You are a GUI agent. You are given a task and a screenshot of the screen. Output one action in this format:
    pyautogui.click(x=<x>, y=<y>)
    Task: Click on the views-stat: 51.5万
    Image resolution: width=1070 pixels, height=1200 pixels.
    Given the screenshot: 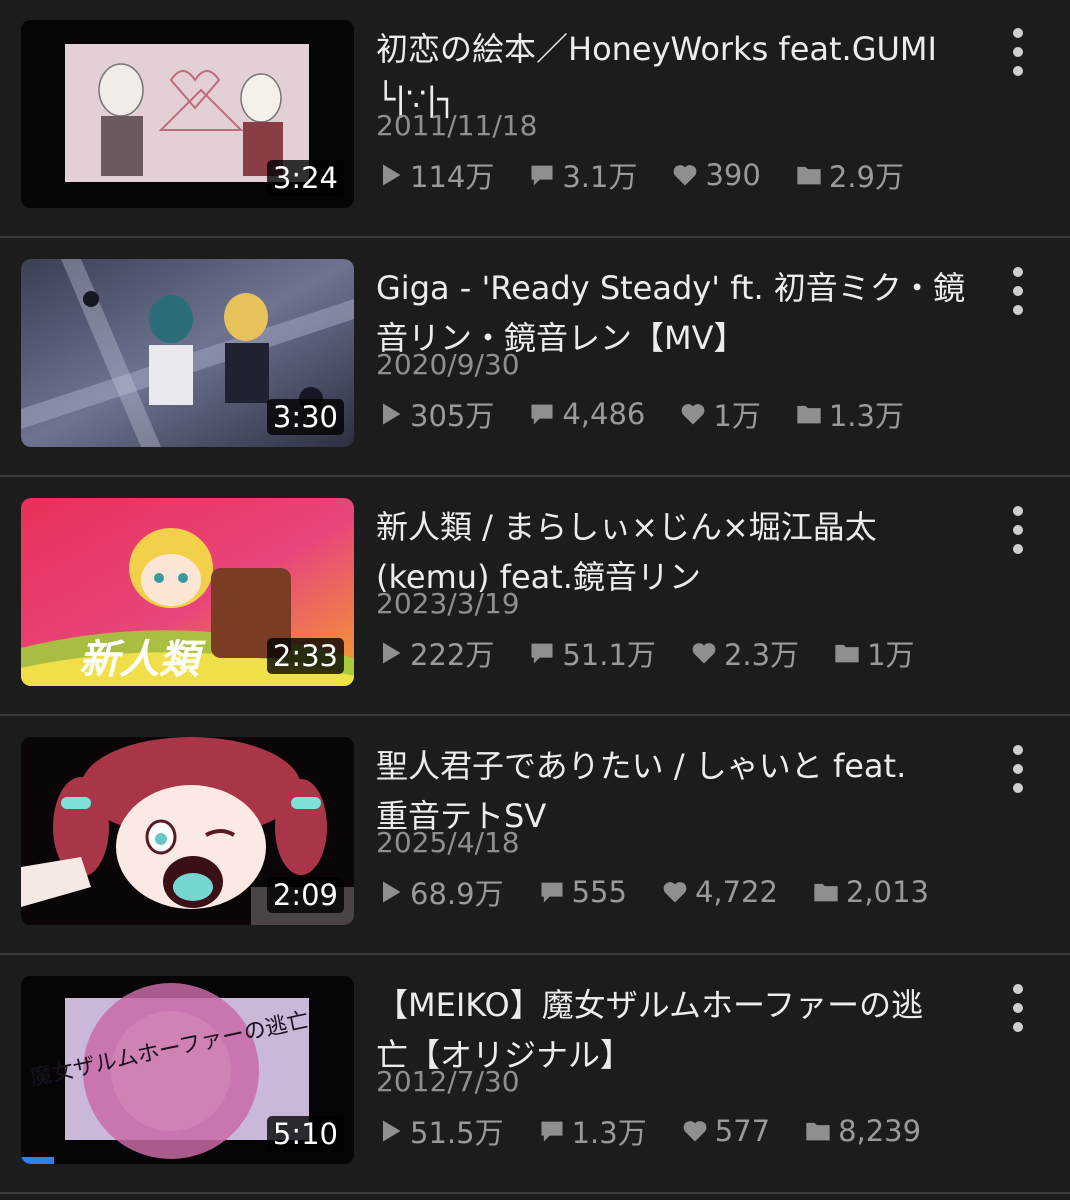 What is the action you would take?
    pyautogui.click(x=440, y=1131)
    